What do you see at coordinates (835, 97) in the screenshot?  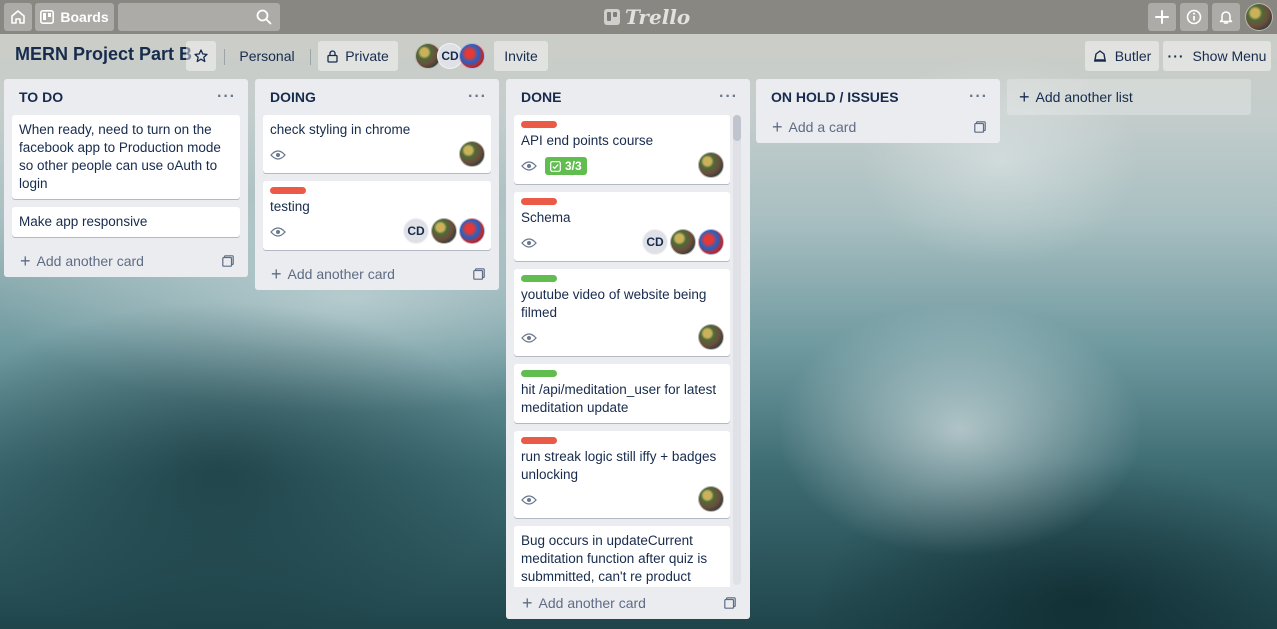 I see `list-title: ON HOLD / ISSUES` at bounding box center [835, 97].